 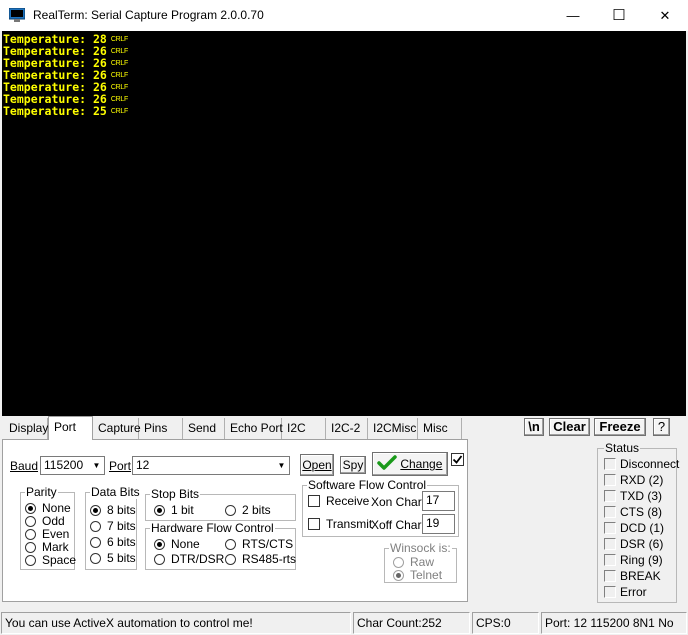 I want to click on baud-select: 115200 ▼, so click(x=72, y=465).